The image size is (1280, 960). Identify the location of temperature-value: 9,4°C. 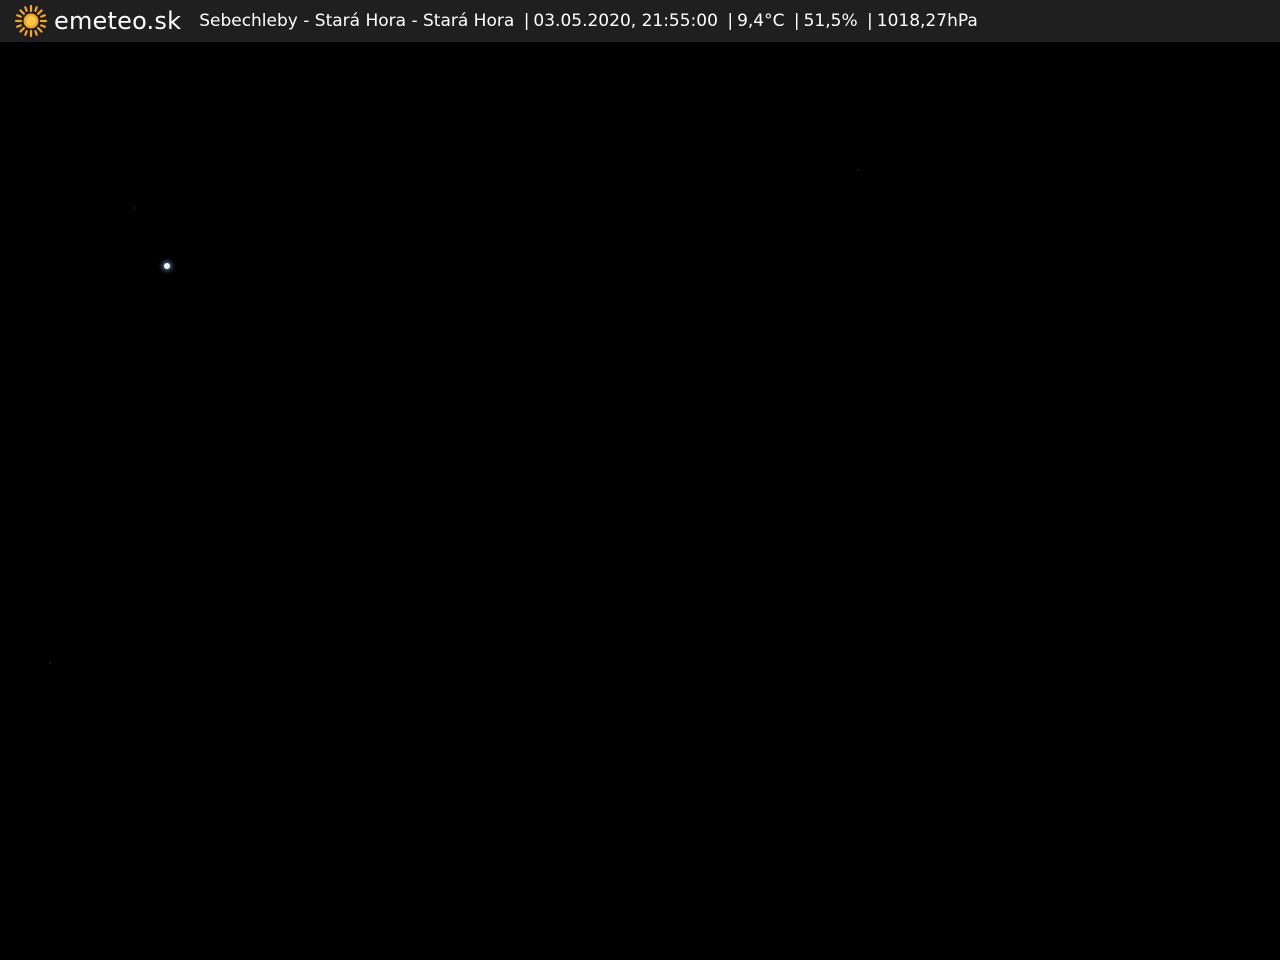
(761, 21).